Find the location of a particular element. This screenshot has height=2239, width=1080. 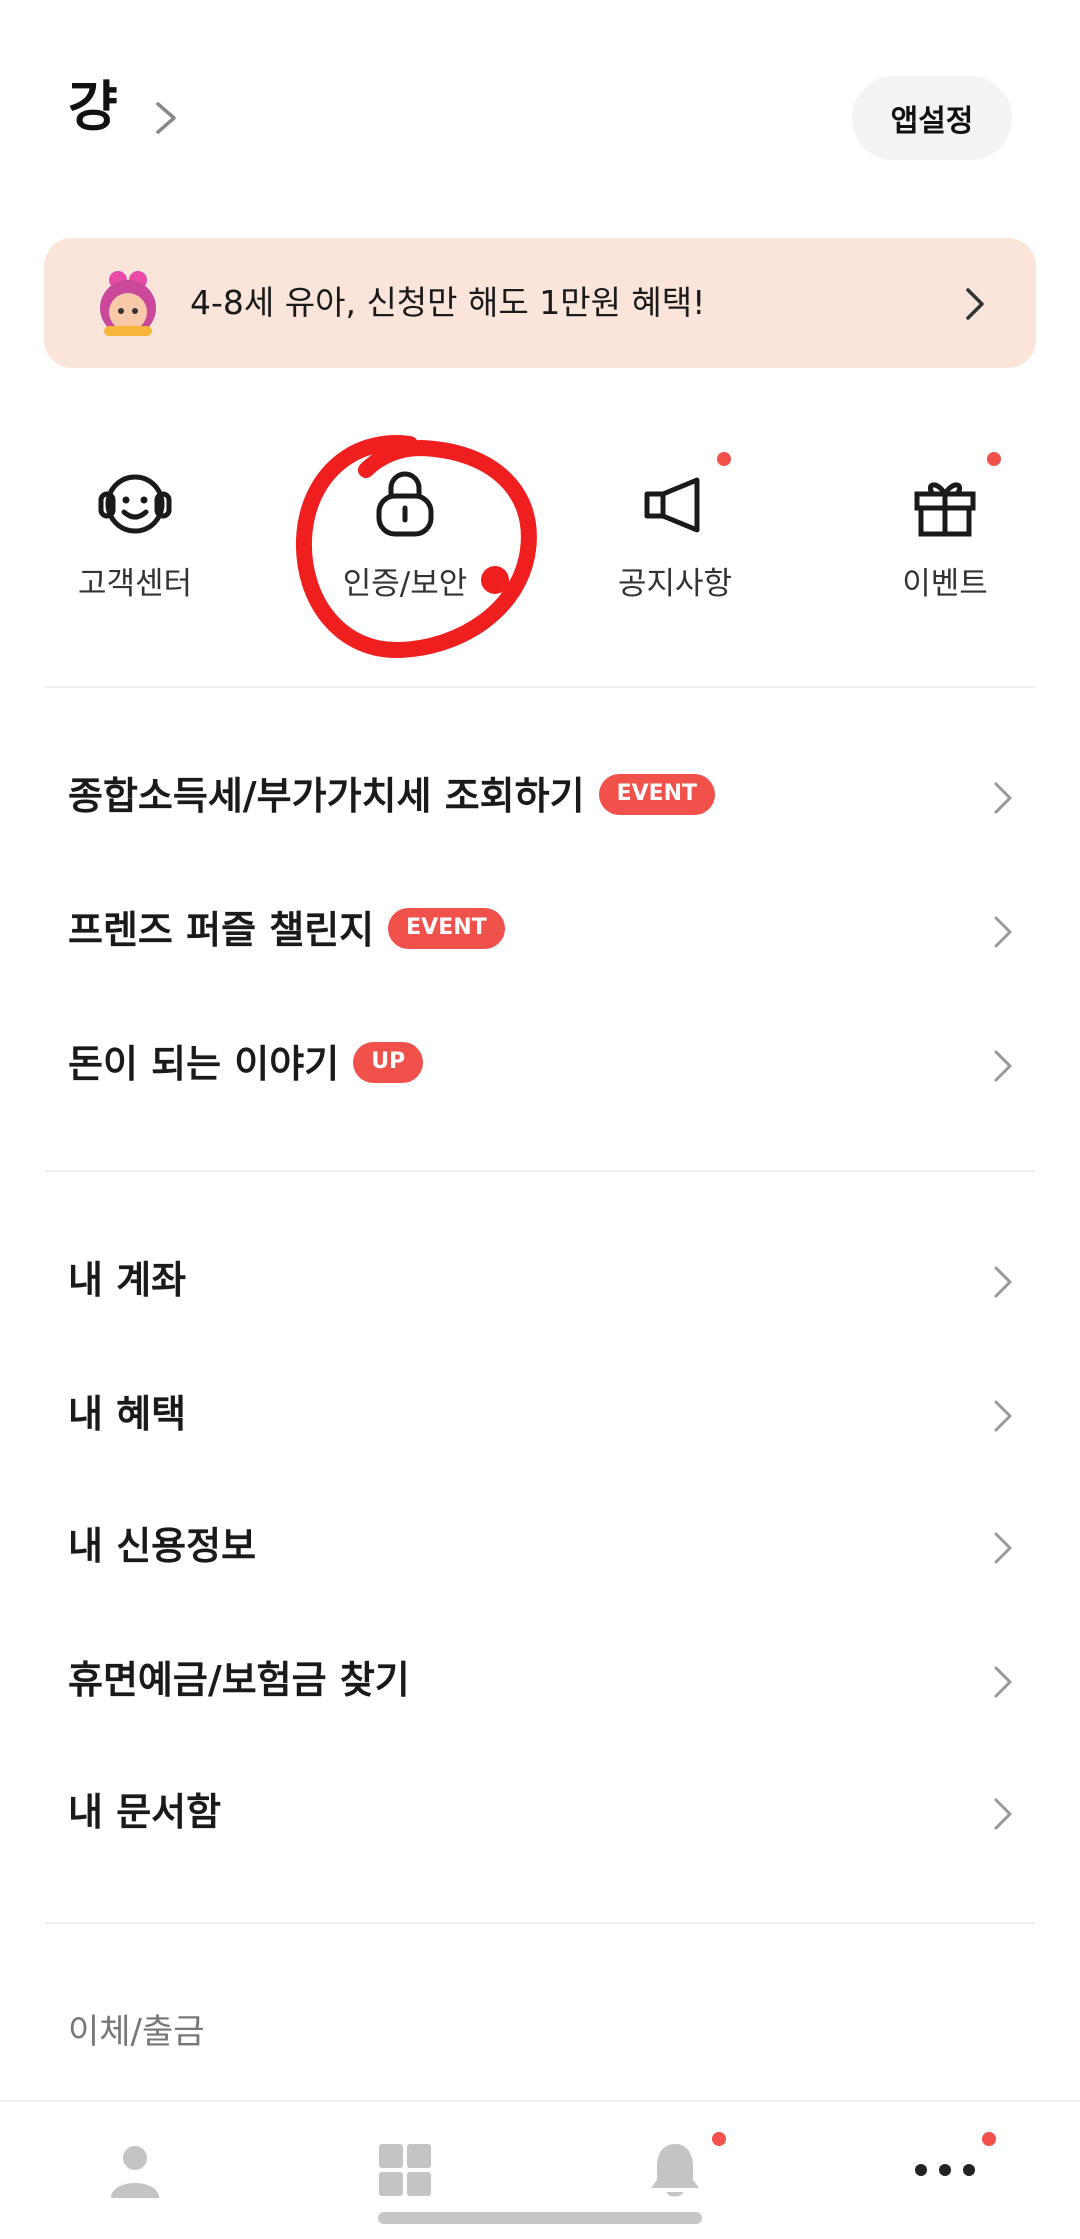

tab-more is located at coordinates (945, 2167).